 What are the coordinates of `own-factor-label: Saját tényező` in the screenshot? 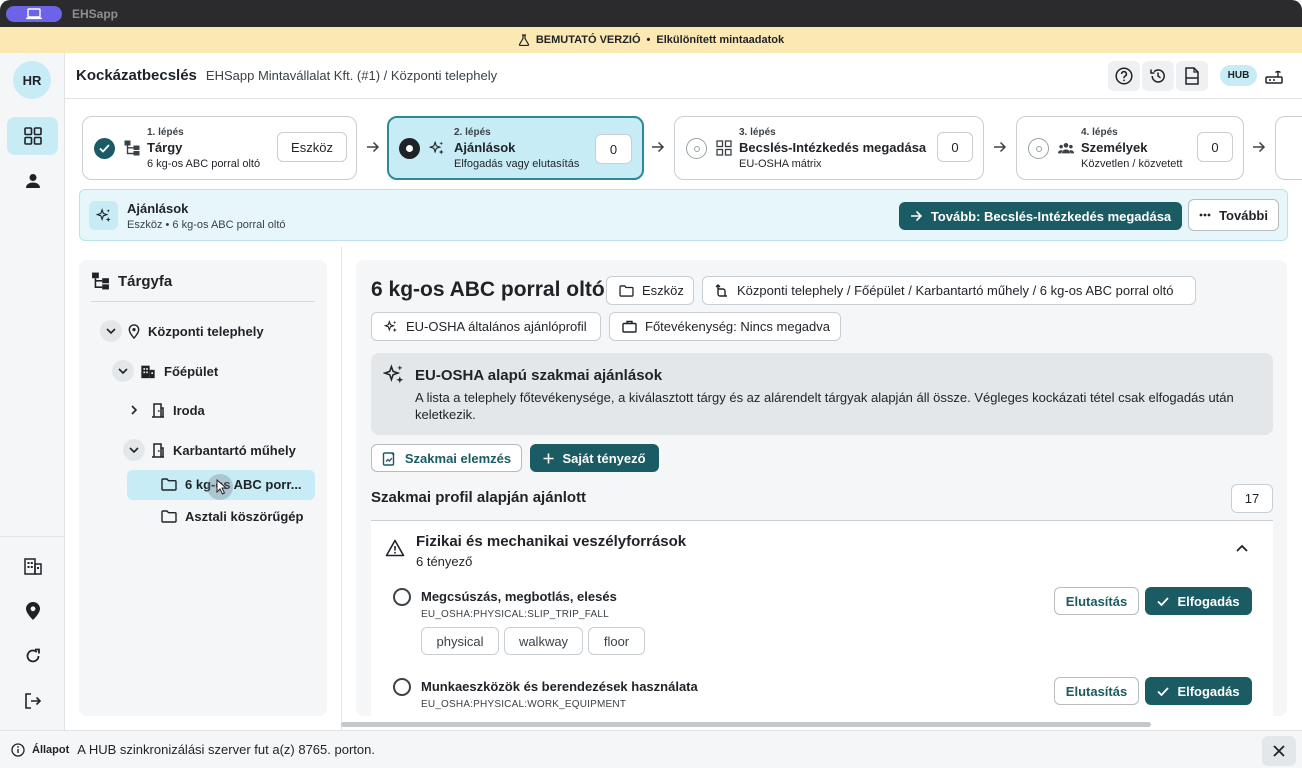 It's located at (604, 458).